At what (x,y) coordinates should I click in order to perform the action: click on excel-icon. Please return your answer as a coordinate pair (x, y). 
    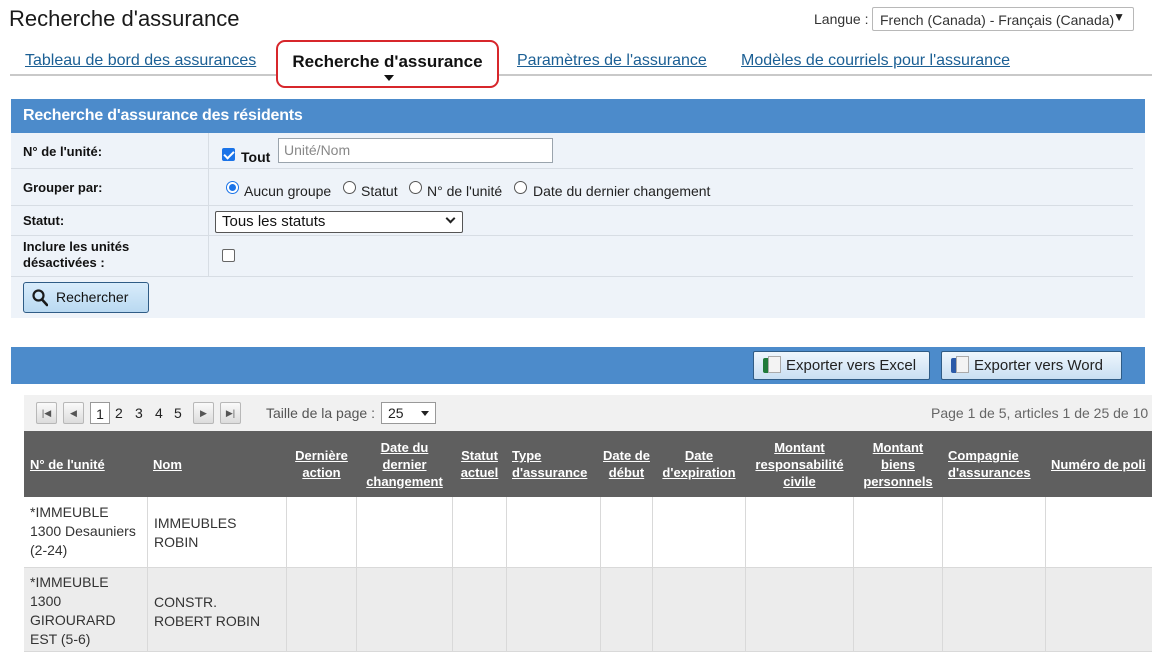
    Looking at the image, I should click on (772, 364).